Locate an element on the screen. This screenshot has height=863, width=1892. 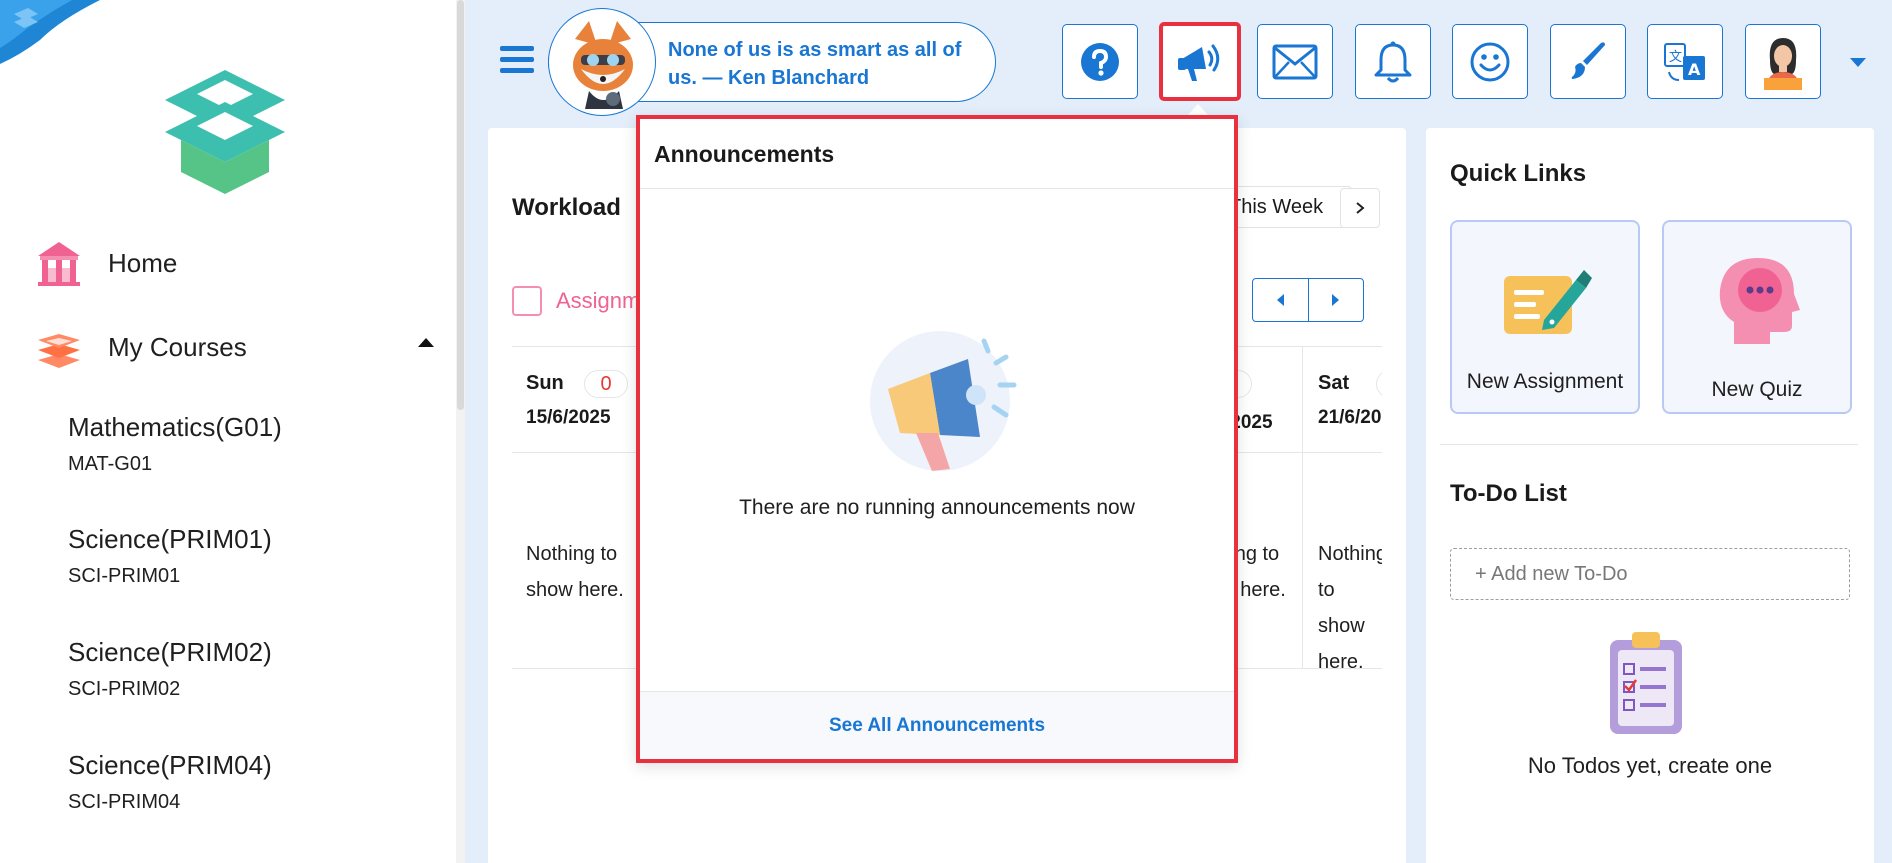
course-name: Science(PRIM04) is located at coordinates (170, 765).